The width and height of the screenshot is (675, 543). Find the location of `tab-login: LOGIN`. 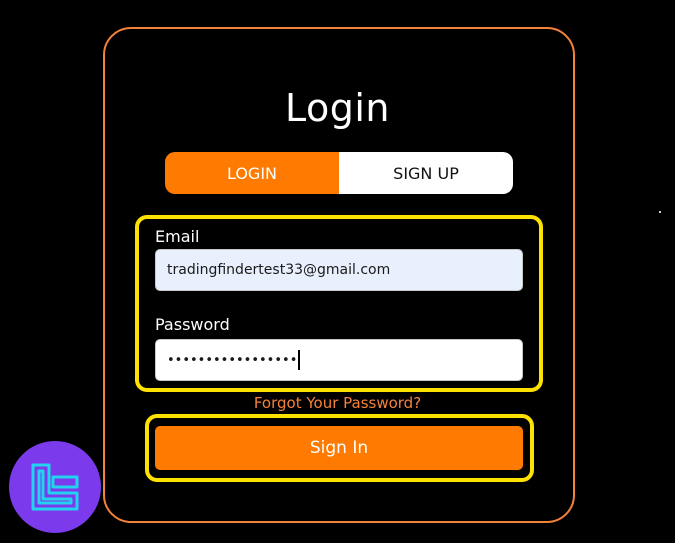

tab-login: LOGIN is located at coordinates (252, 173).